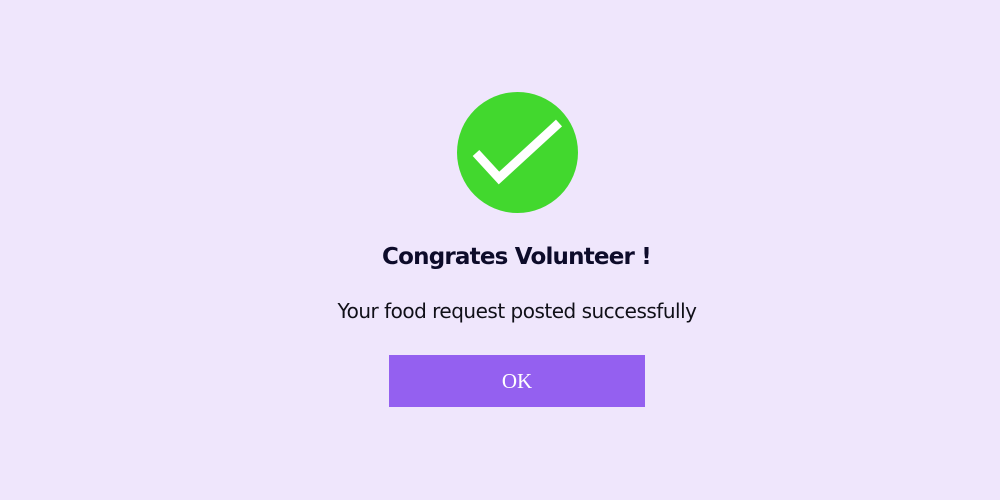 The height and width of the screenshot is (500, 1000). What do you see at coordinates (517, 311) in the screenshot?
I see `dialog-message: Your food request posted successfully` at bounding box center [517, 311].